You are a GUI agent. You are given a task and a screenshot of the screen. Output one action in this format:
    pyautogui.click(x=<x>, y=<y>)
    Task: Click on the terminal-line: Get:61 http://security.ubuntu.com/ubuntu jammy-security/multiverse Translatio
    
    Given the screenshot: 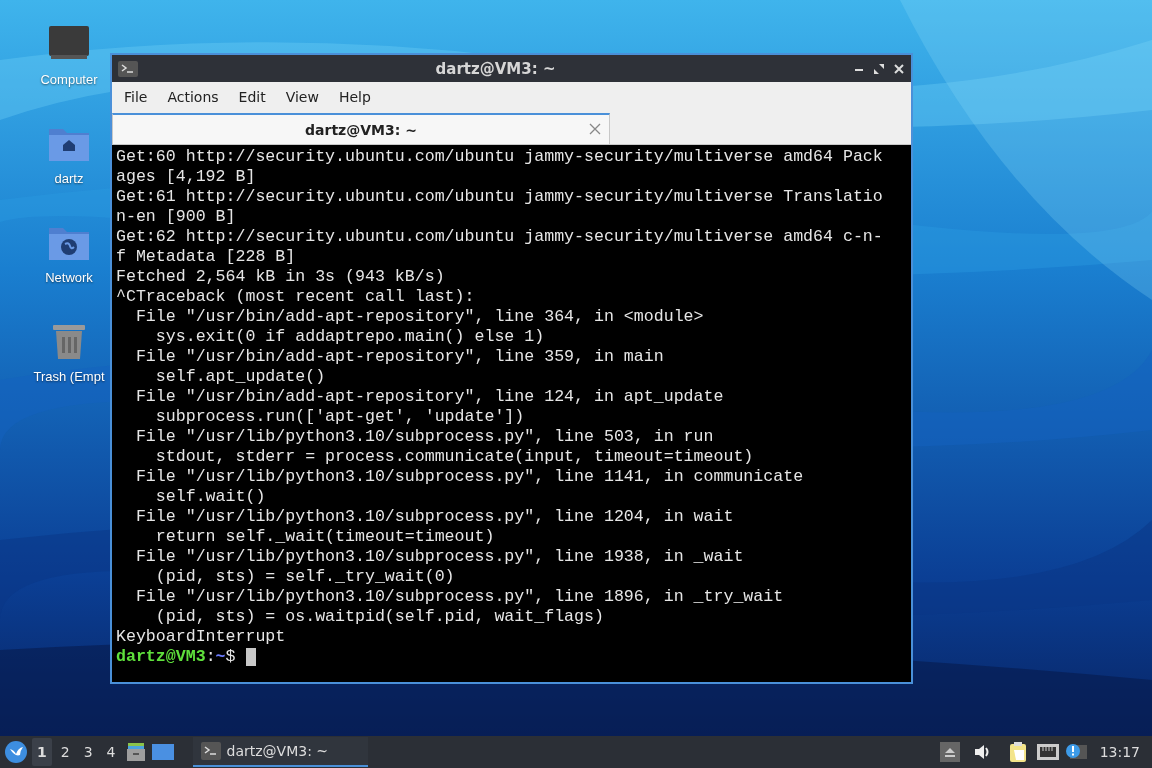 What is the action you would take?
    pyautogui.click(x=500, y=197)
    